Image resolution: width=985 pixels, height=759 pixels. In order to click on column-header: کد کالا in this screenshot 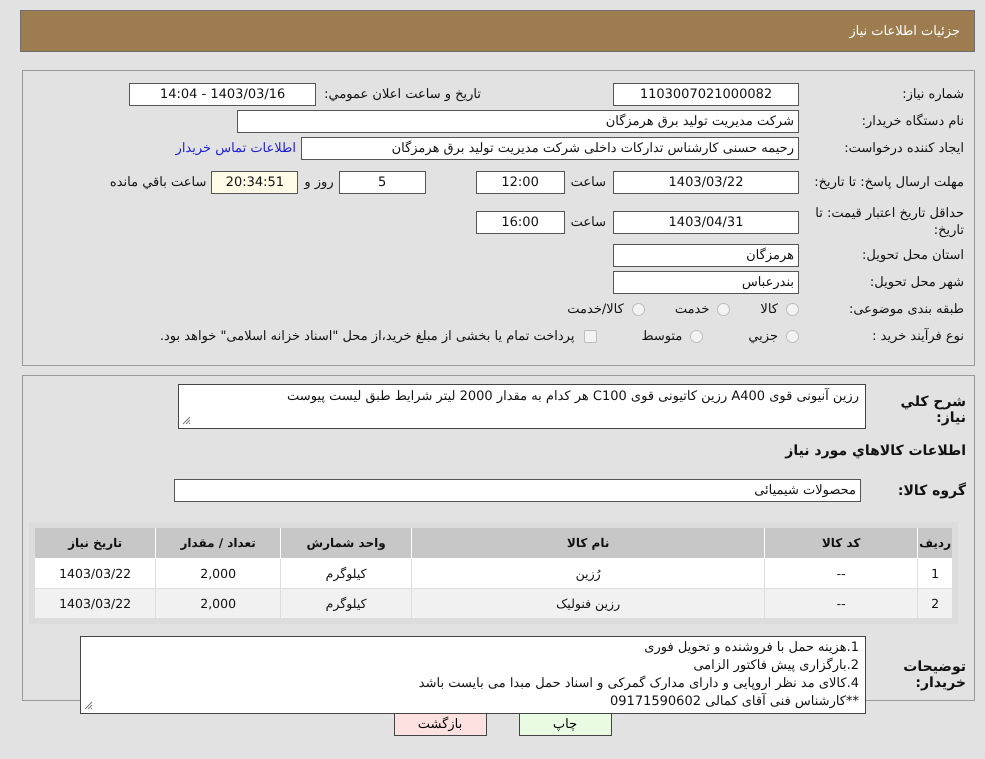, I will do `click(841, 541)`.